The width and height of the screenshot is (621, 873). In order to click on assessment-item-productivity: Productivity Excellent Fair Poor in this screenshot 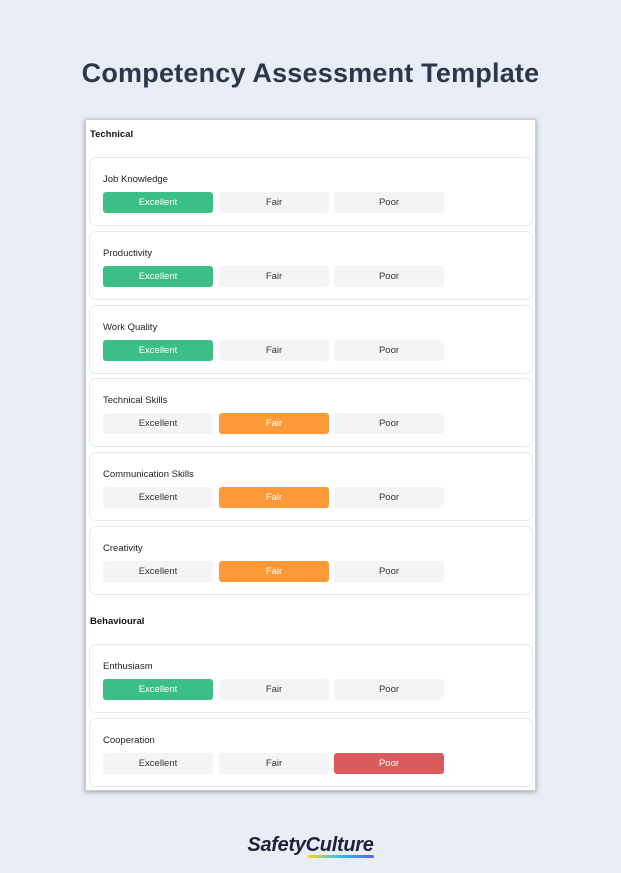, I will do `click(311, 265)`.